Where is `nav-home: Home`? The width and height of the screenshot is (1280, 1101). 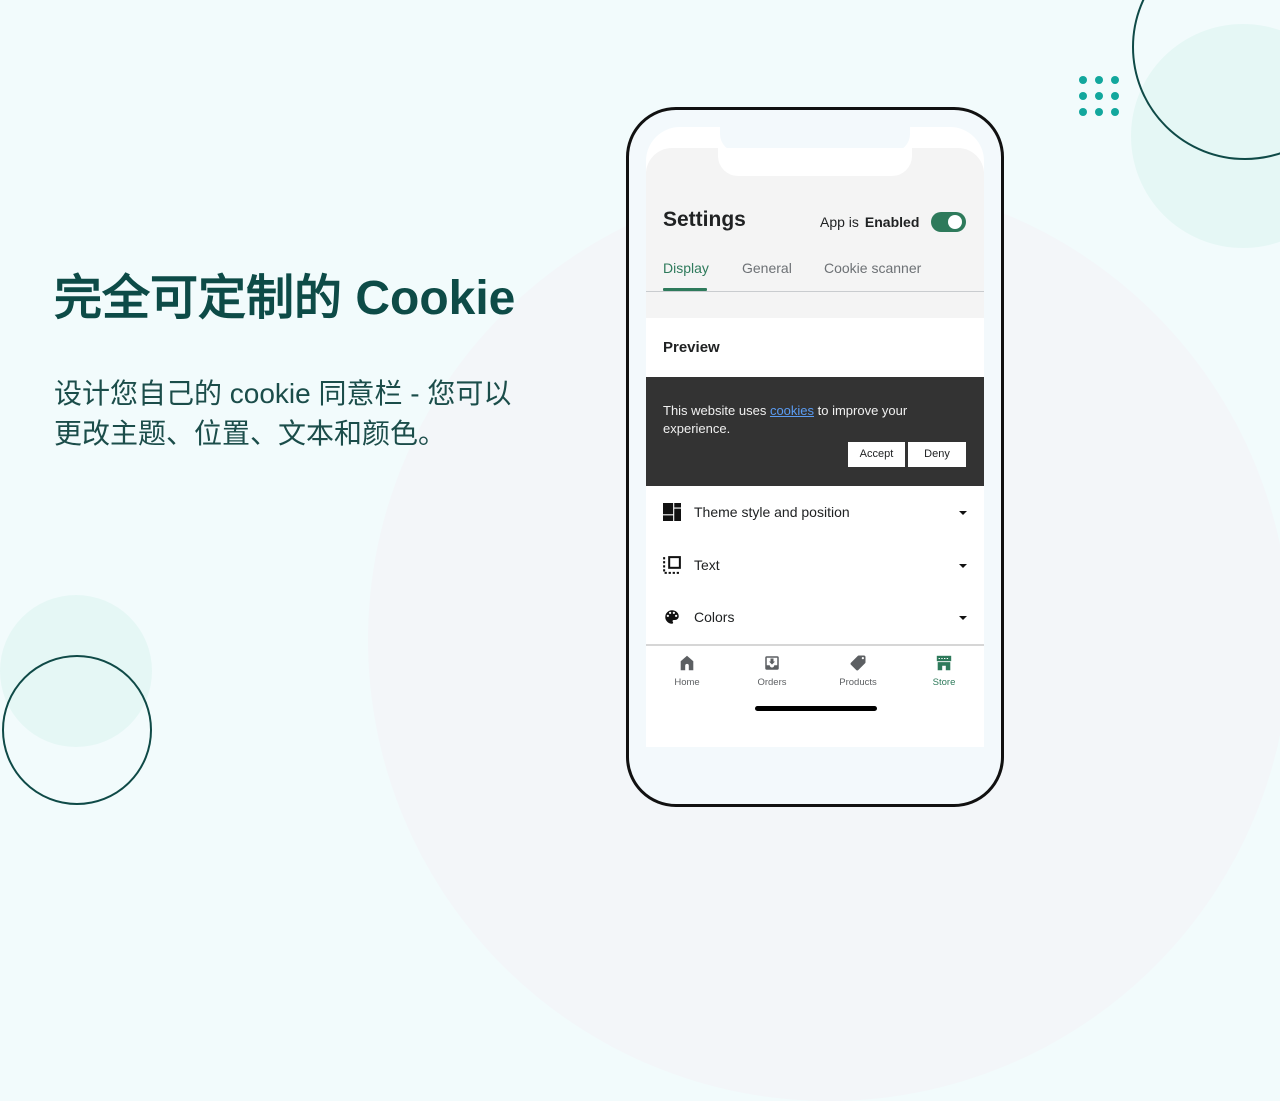
nav-home: Home is located at coordinates (687, 673).